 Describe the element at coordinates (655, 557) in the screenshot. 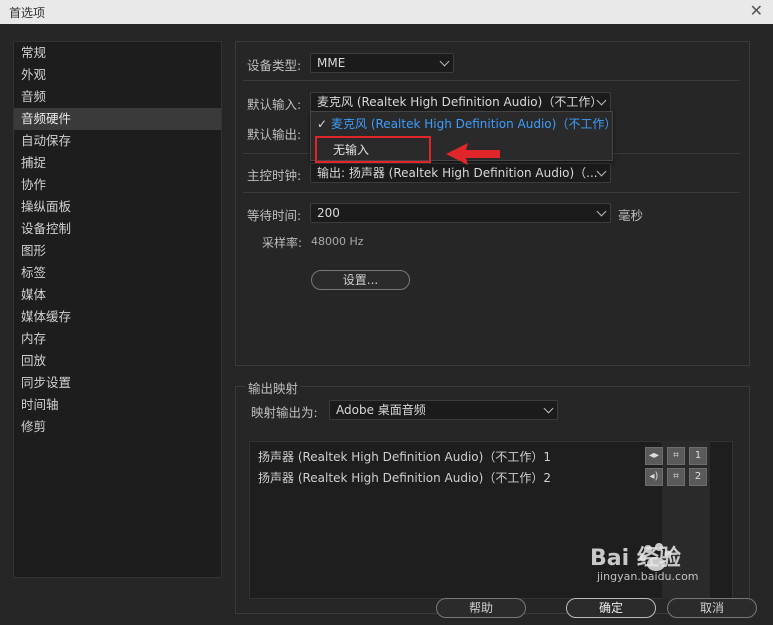

I see `paw-logo-icon` at that location.